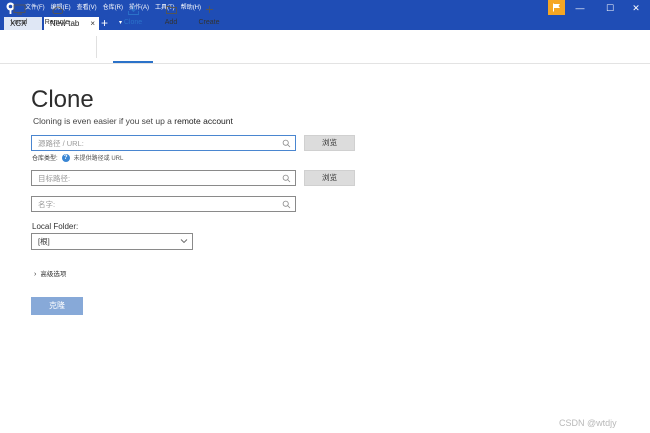 The image size is (650, 433). I want to click on source-url-field, so click(163, 143).